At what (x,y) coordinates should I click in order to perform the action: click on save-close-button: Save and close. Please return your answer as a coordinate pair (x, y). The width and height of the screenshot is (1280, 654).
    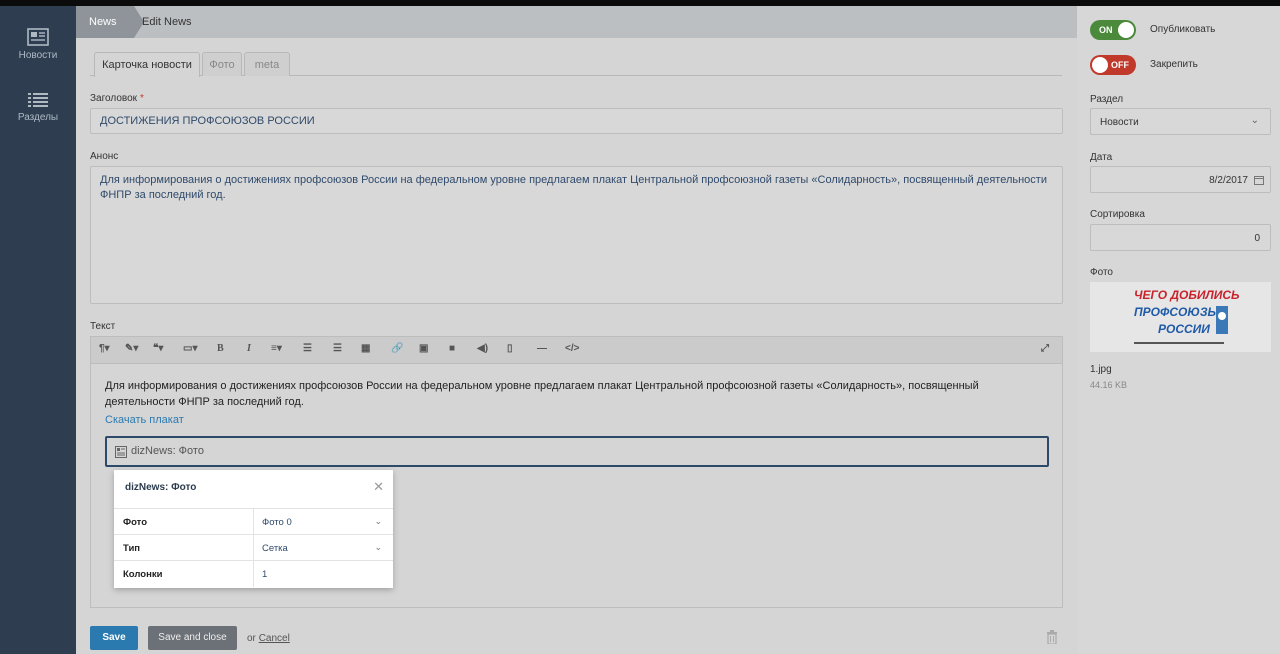
    Looking at the image, I should click on (192, 638).